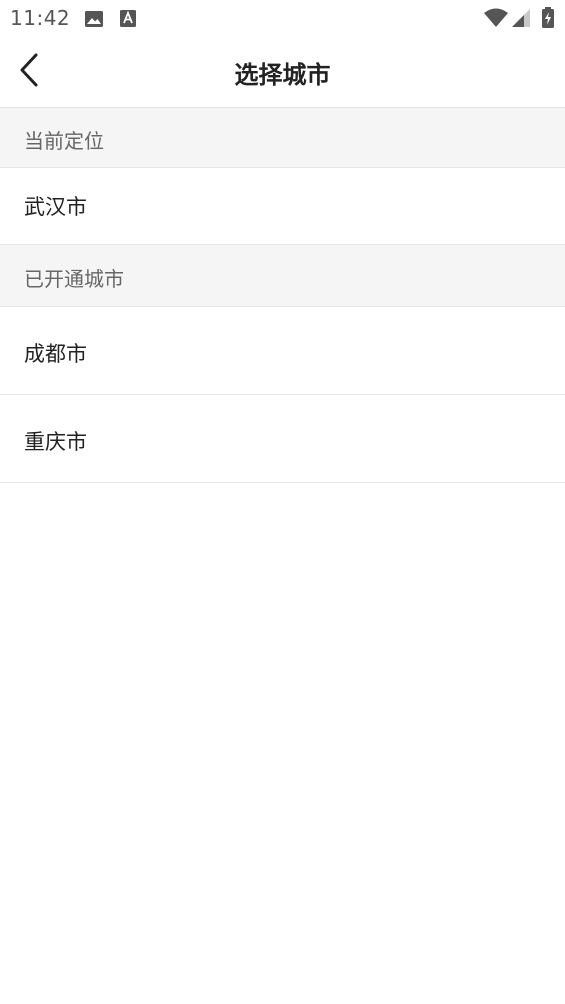 The height and width of the screenshot is (1004, 565). I want to click on nav-bar: 选择城市, so click(282, 73).